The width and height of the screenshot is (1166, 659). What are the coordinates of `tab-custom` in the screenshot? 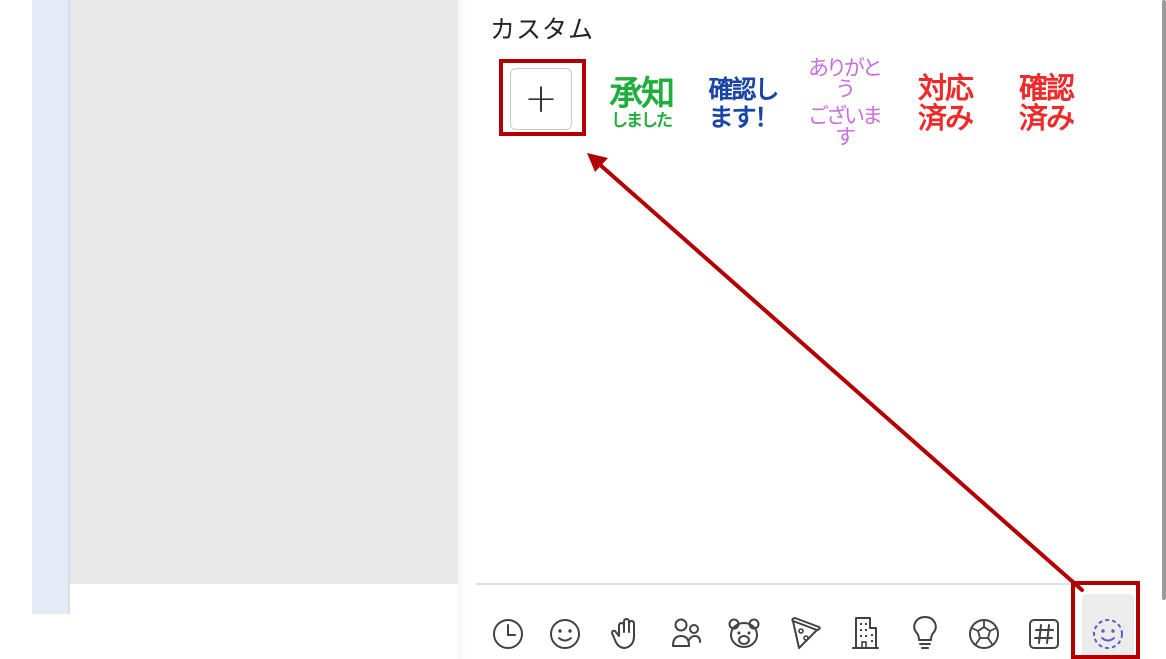 It's located at (1108, 635).